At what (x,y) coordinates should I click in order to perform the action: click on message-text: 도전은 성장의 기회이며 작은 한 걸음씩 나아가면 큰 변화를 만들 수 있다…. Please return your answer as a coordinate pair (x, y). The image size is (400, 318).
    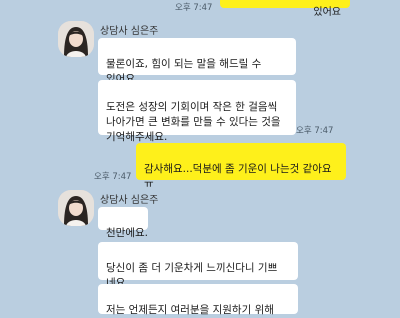
    Looking at the image, I should click on (193, 122).